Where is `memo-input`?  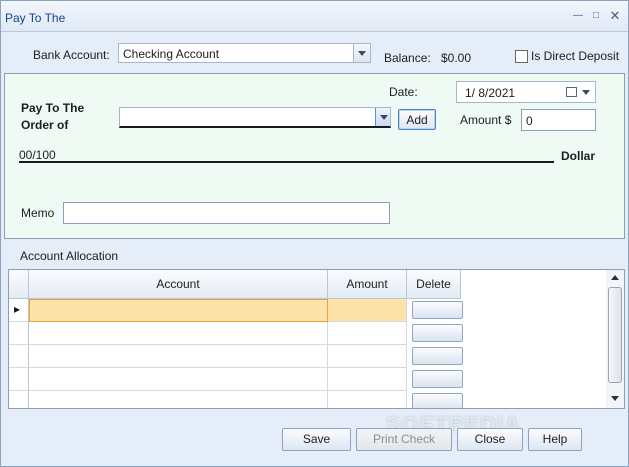
memo-input is located at coordinates (226, 213).